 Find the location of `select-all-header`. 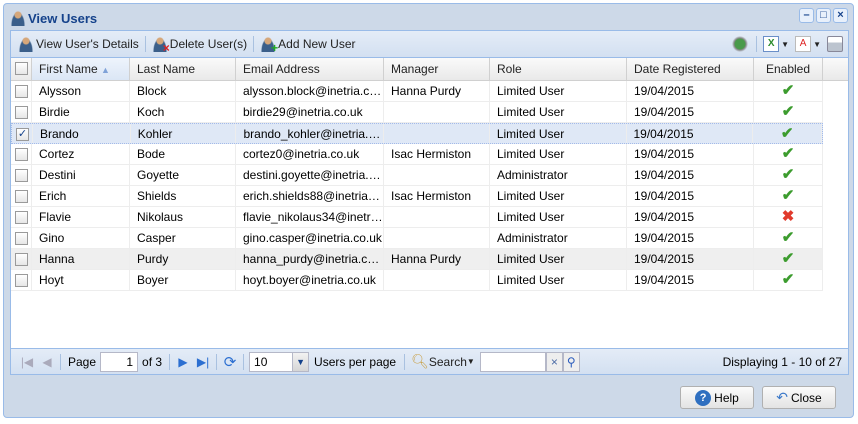

select-all-header is located at coordinates (21, 69).